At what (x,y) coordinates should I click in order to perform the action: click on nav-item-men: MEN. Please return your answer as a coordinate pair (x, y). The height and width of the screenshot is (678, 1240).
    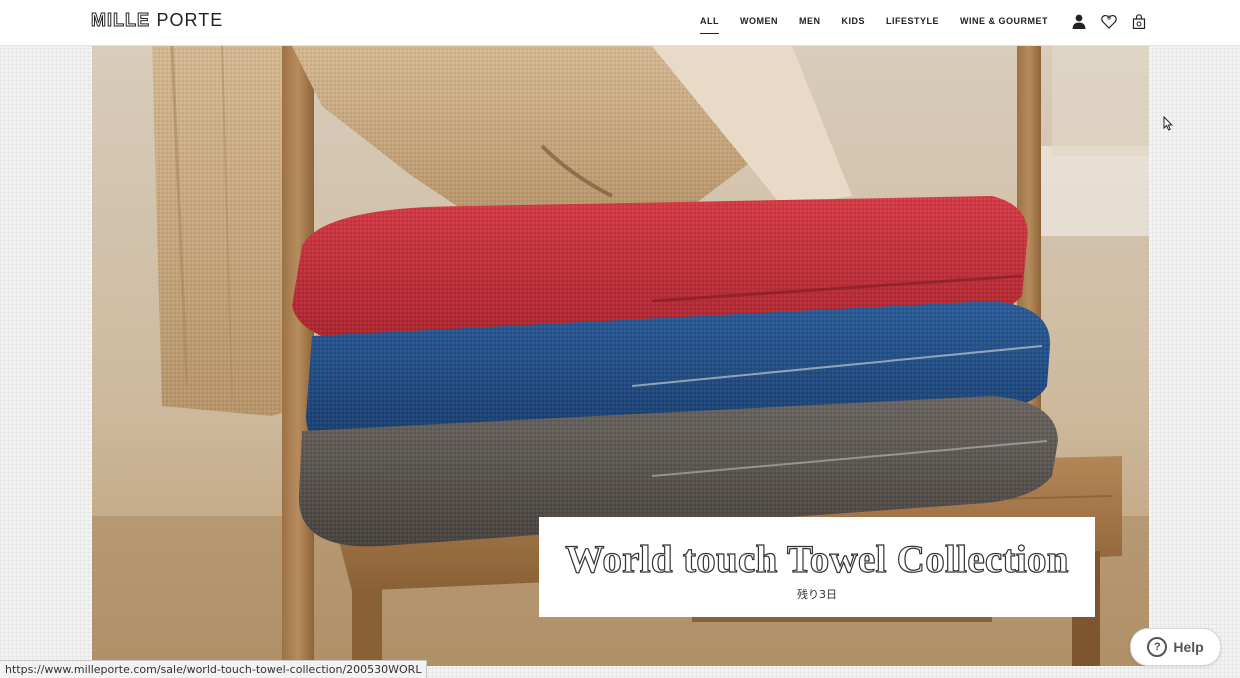
    Looking at the image, I should click on (810, 25).